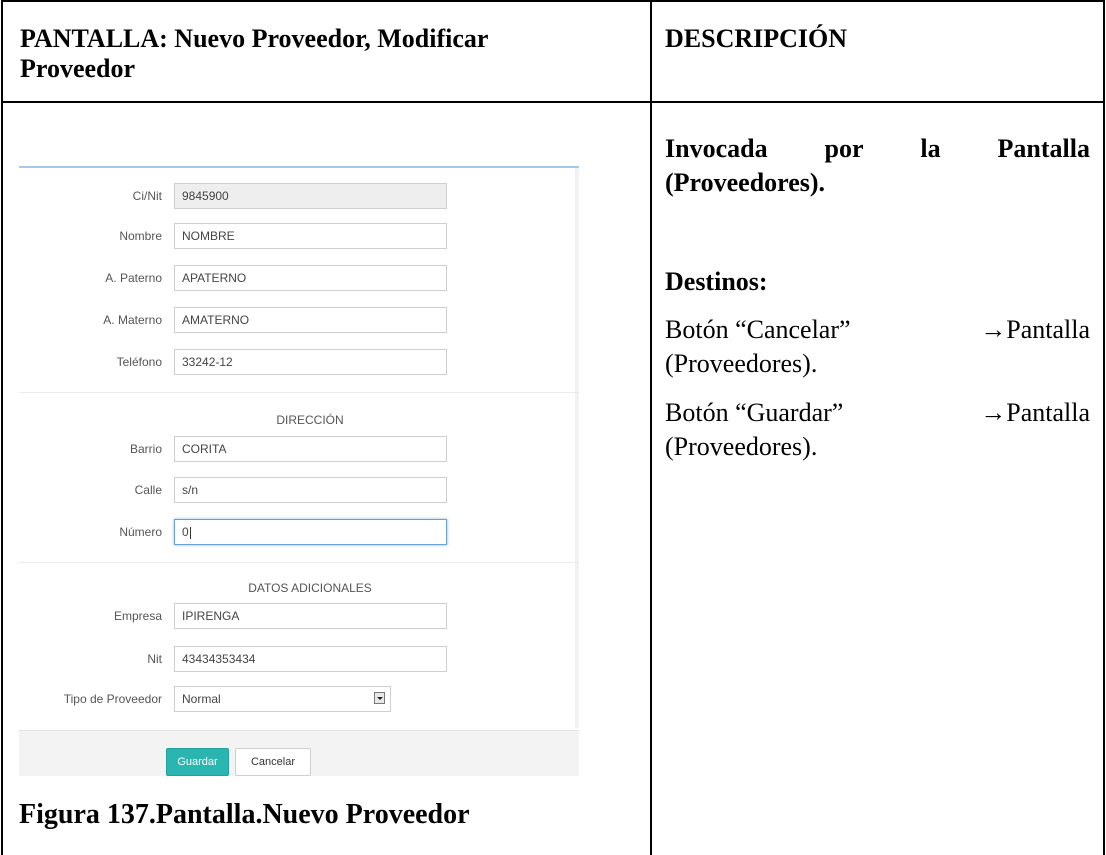 The height and width of the screenshot is (855, 1106). What do you see at coordinates (745, 182) in the screenshot?
I see `invoked-line-2: (Proveedores).` at bounding box center [745, 182].